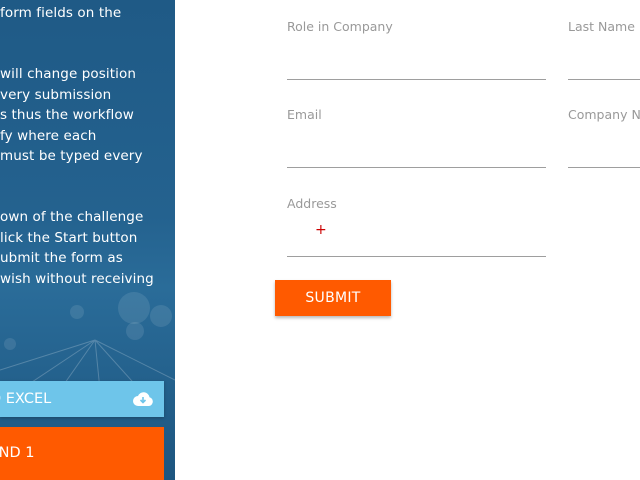 Image resolution: width=640 pixels, height=480 pixels. Describe the element at coordinates (71, 156) in the screenshot. I see `instruction-text-line: must be typed every` at that location.